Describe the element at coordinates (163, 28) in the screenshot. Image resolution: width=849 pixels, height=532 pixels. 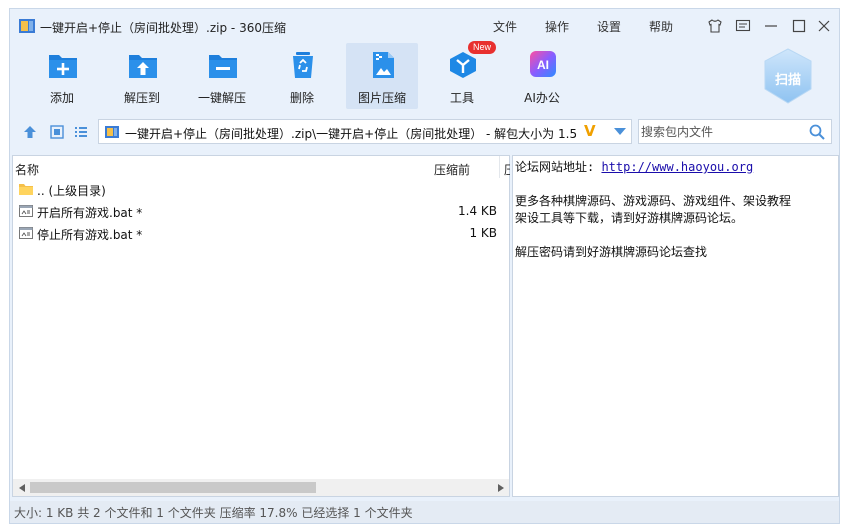
I see `window-title: 一键开启+停止（房间批处理）.zip - 360压缩` at that location.